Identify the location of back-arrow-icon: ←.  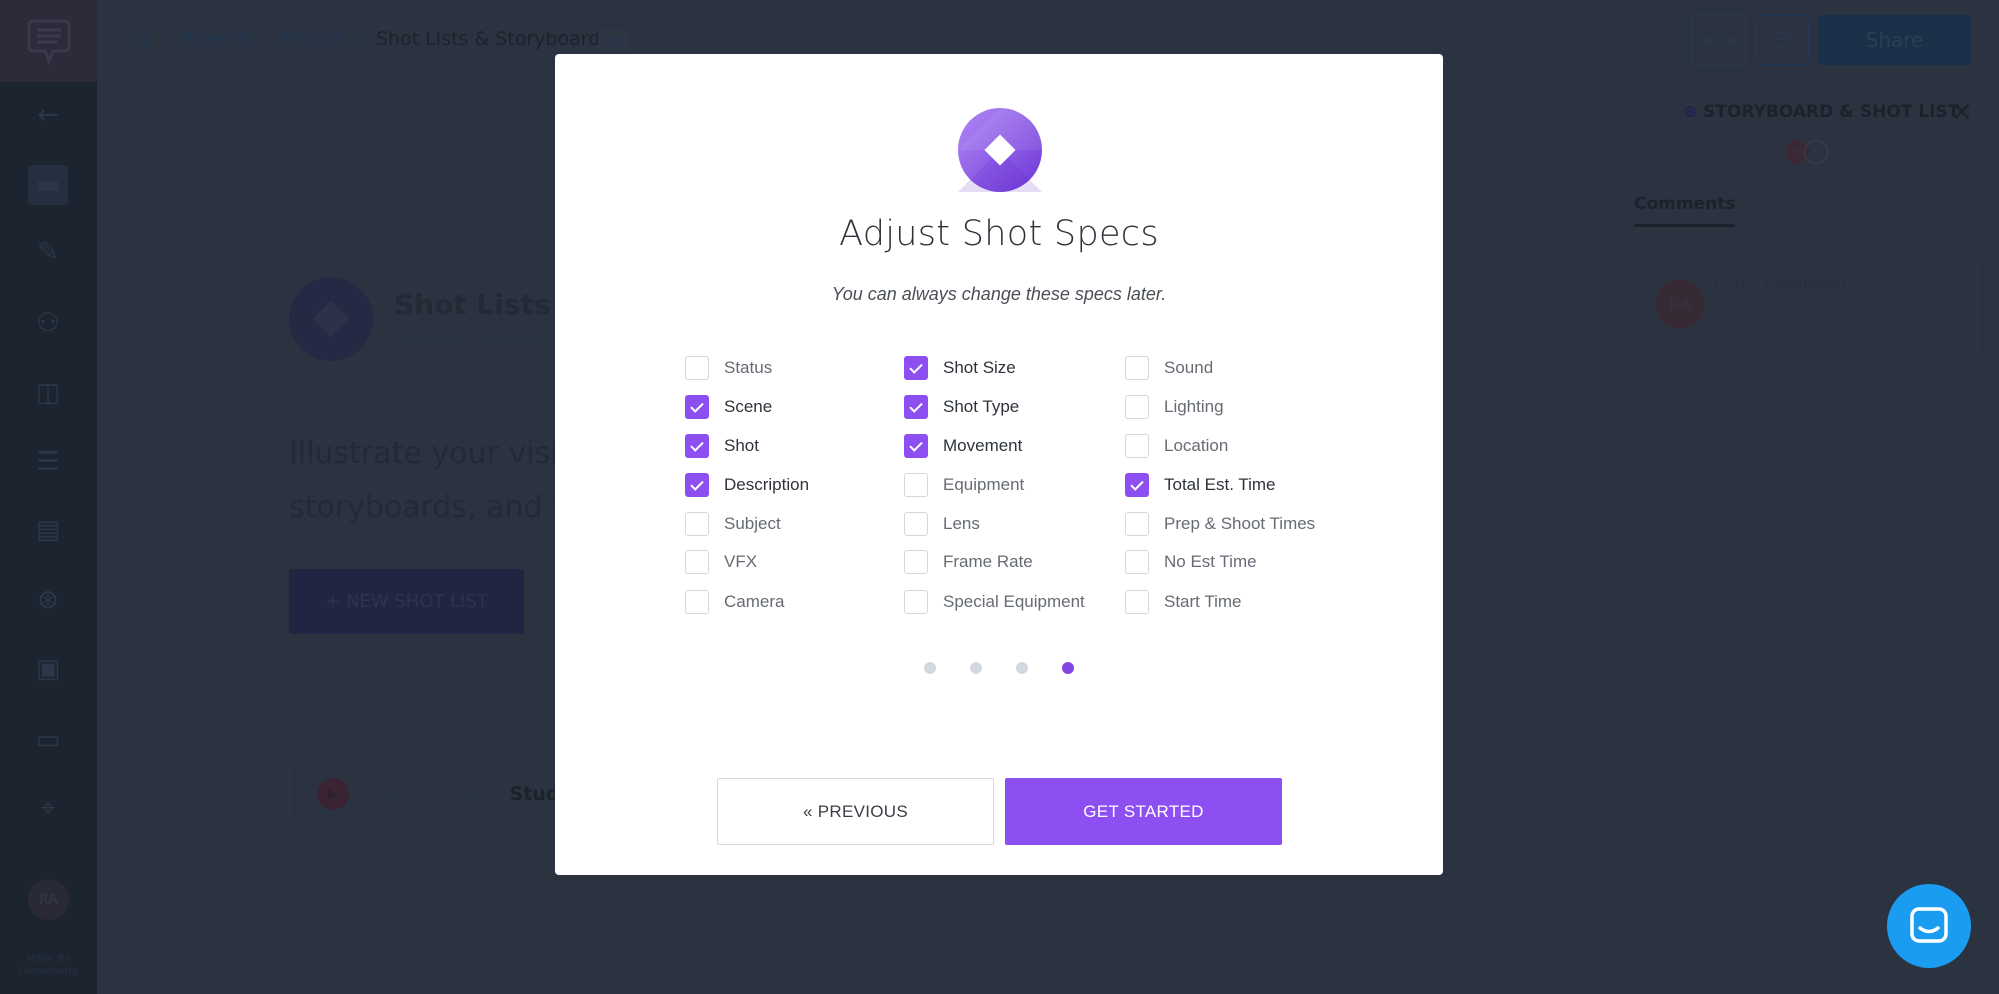
(48, 115).